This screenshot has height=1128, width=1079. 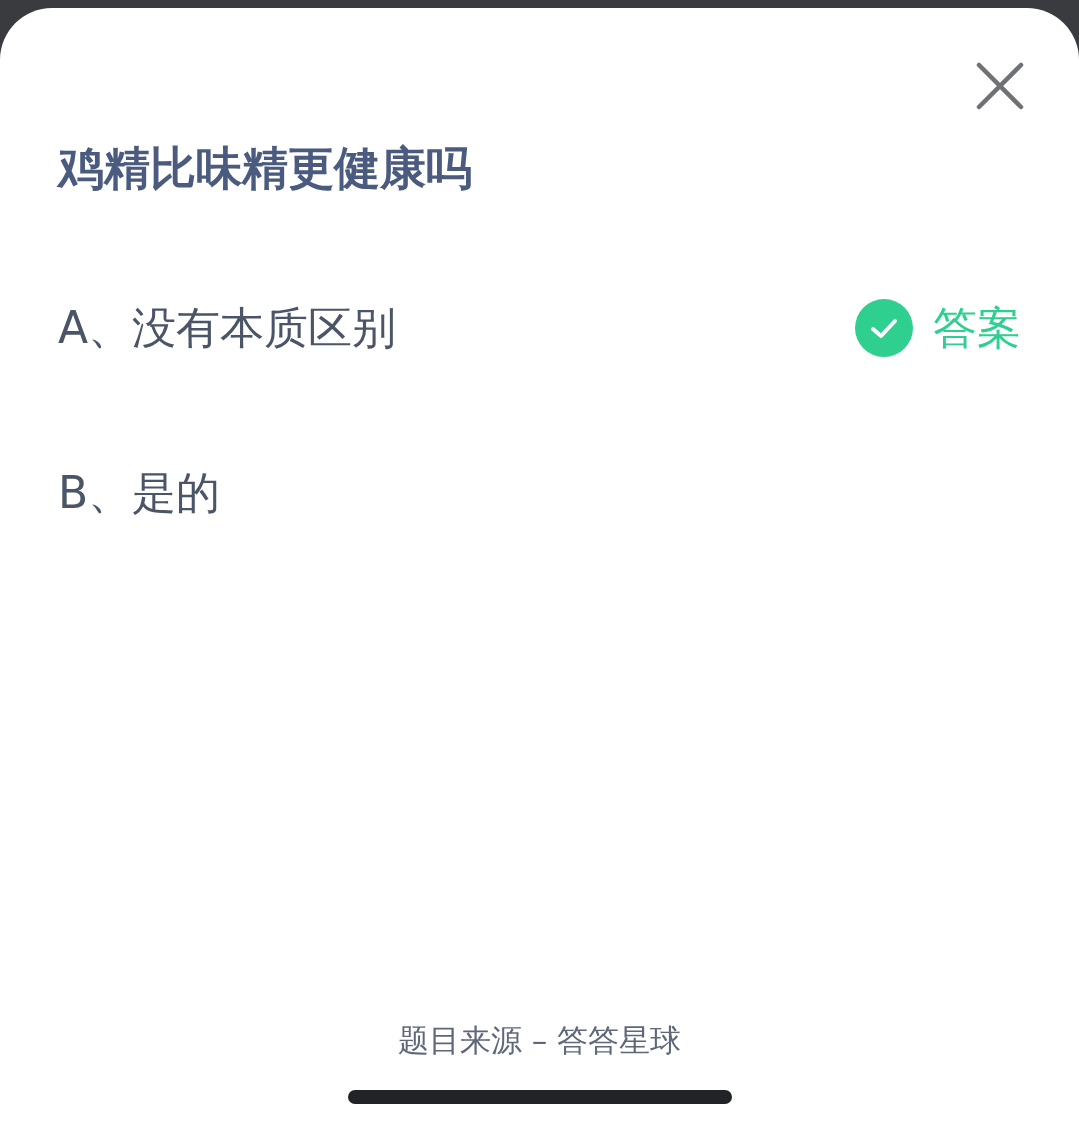 What do you see at coordinates (977, 328) in the screenshot?
I see `answer-label: 答案` at bounding box center [977, 328].